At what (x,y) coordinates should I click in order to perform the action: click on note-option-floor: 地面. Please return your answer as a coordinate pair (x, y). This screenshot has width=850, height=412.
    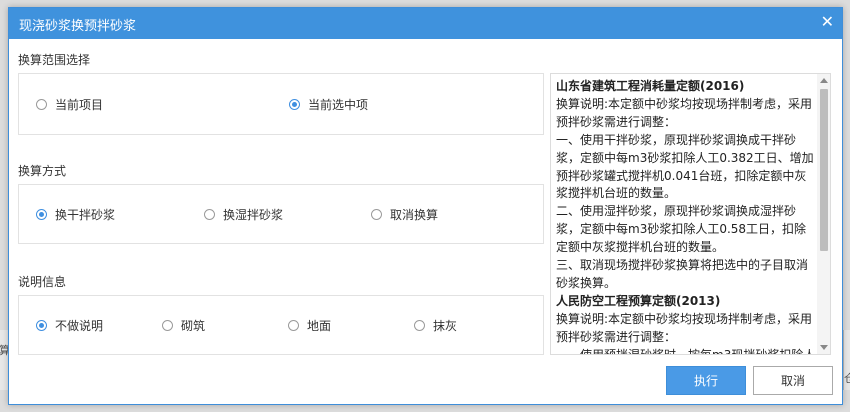
    Looking at the image, I should click on (309, 325).